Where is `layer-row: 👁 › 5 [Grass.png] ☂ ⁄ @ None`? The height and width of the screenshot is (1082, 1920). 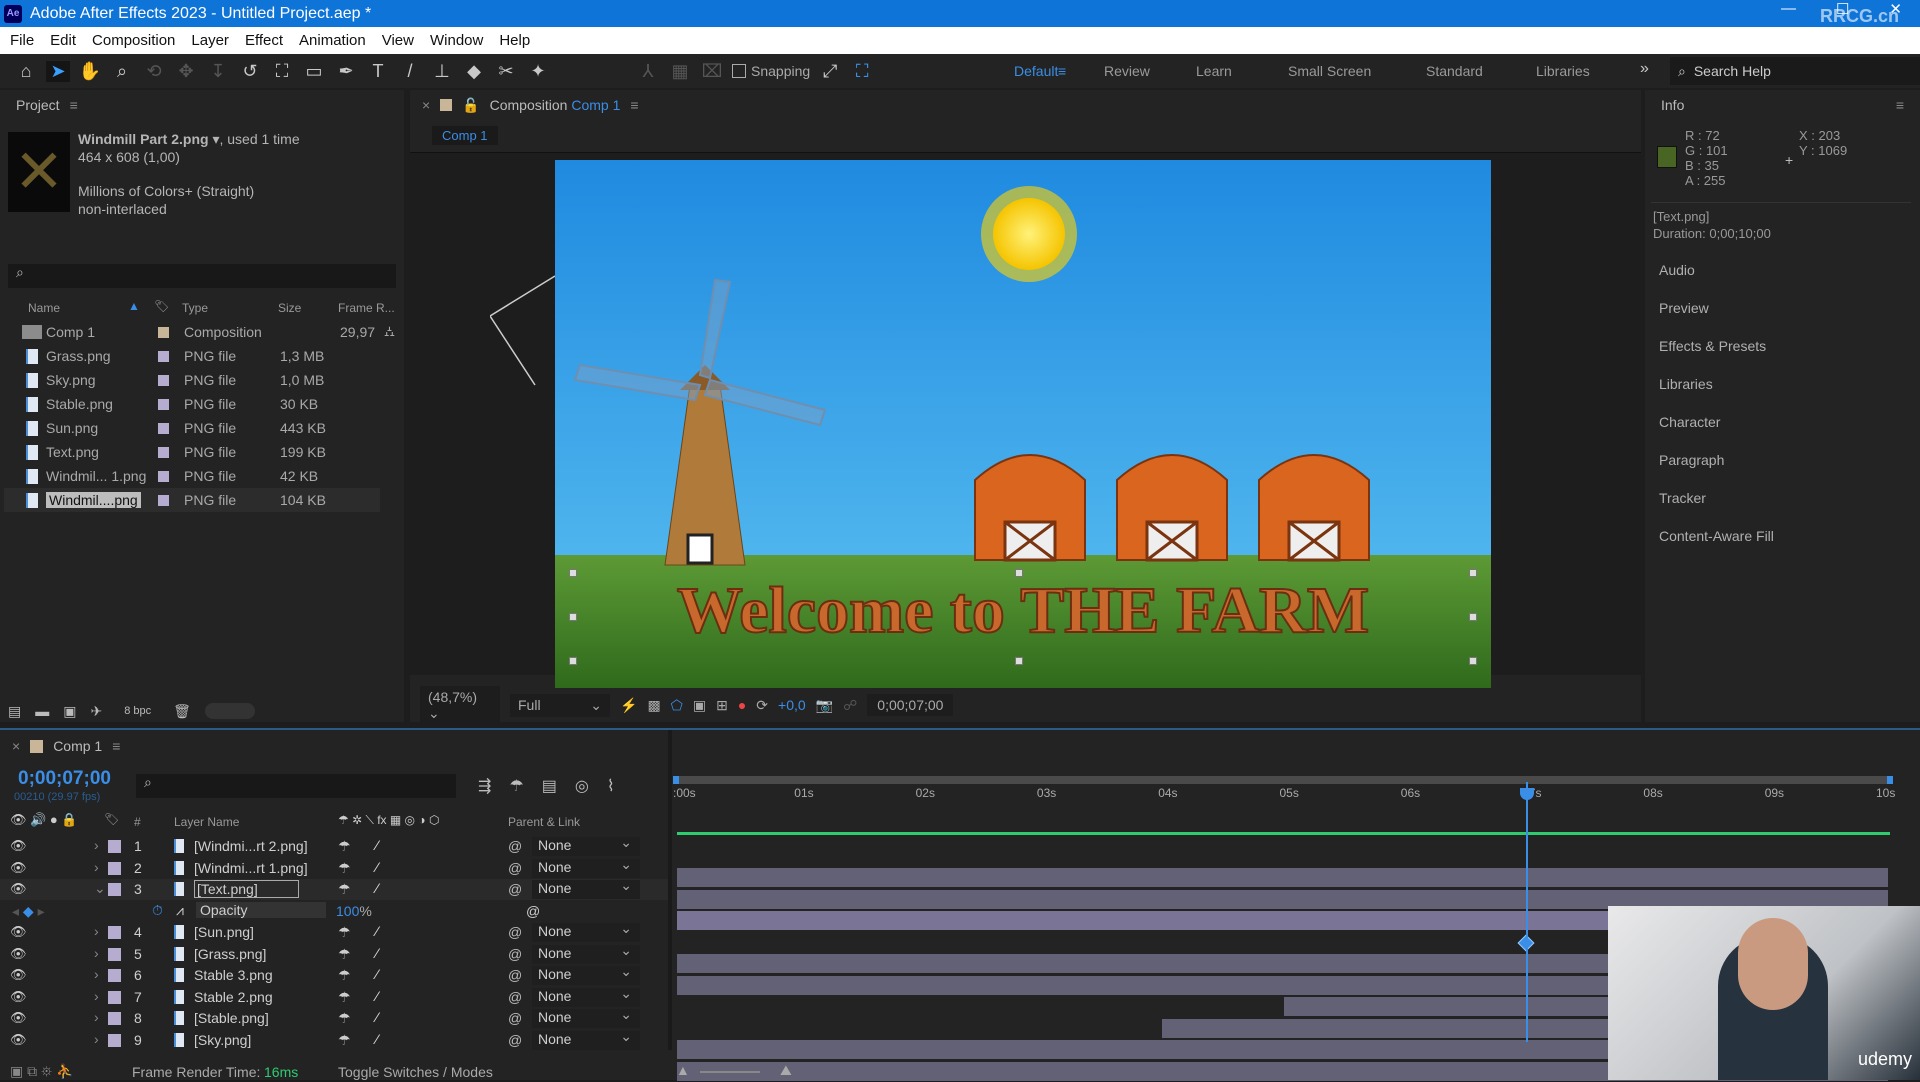 layer-row: 👁 › 5 [Grass.png] ☂ ⁄ @ None is located at coordinates (334, 953).